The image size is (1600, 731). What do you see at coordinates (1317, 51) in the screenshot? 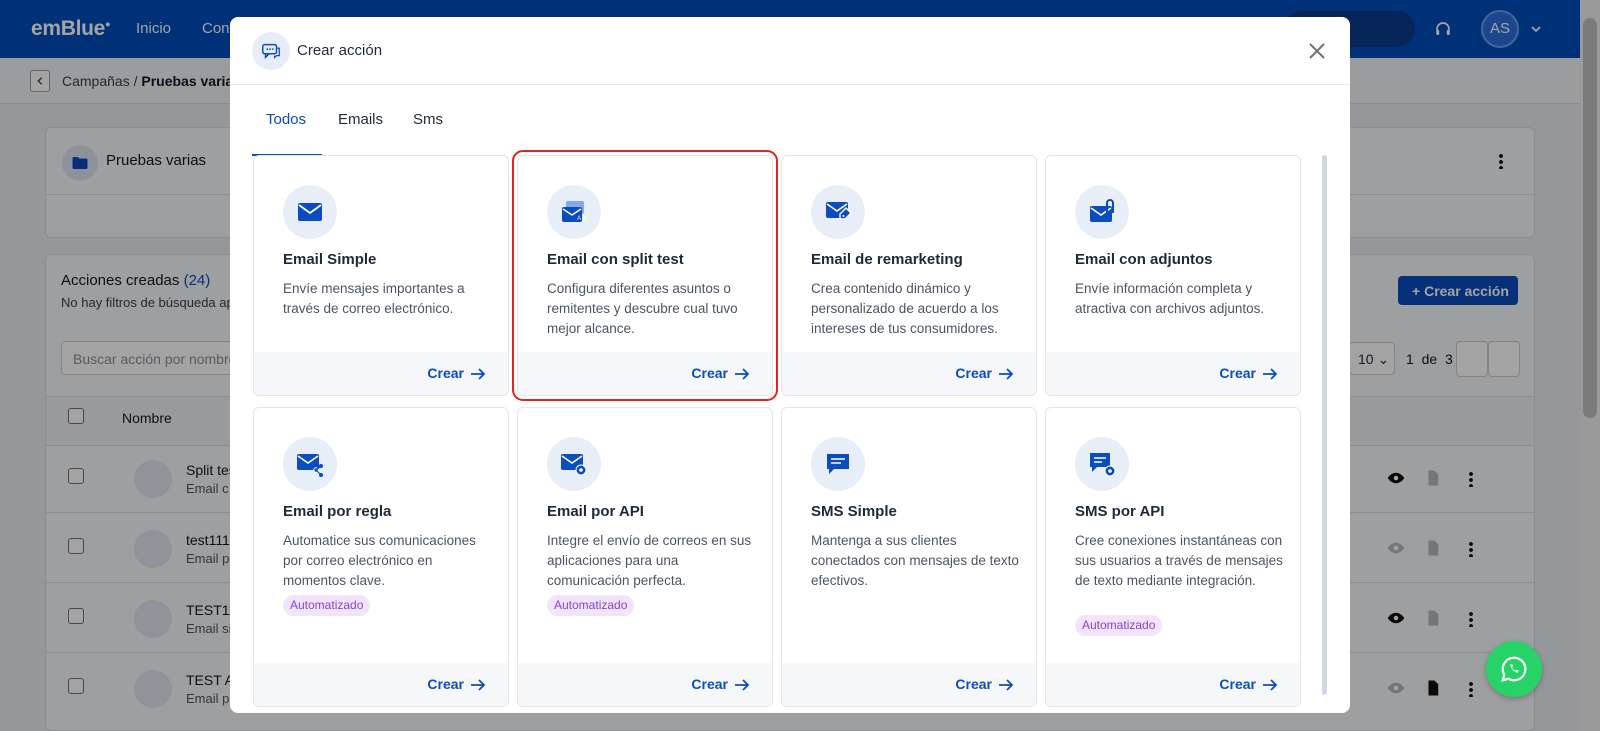
I see `close-icon` at bounding box center [1317, 51].